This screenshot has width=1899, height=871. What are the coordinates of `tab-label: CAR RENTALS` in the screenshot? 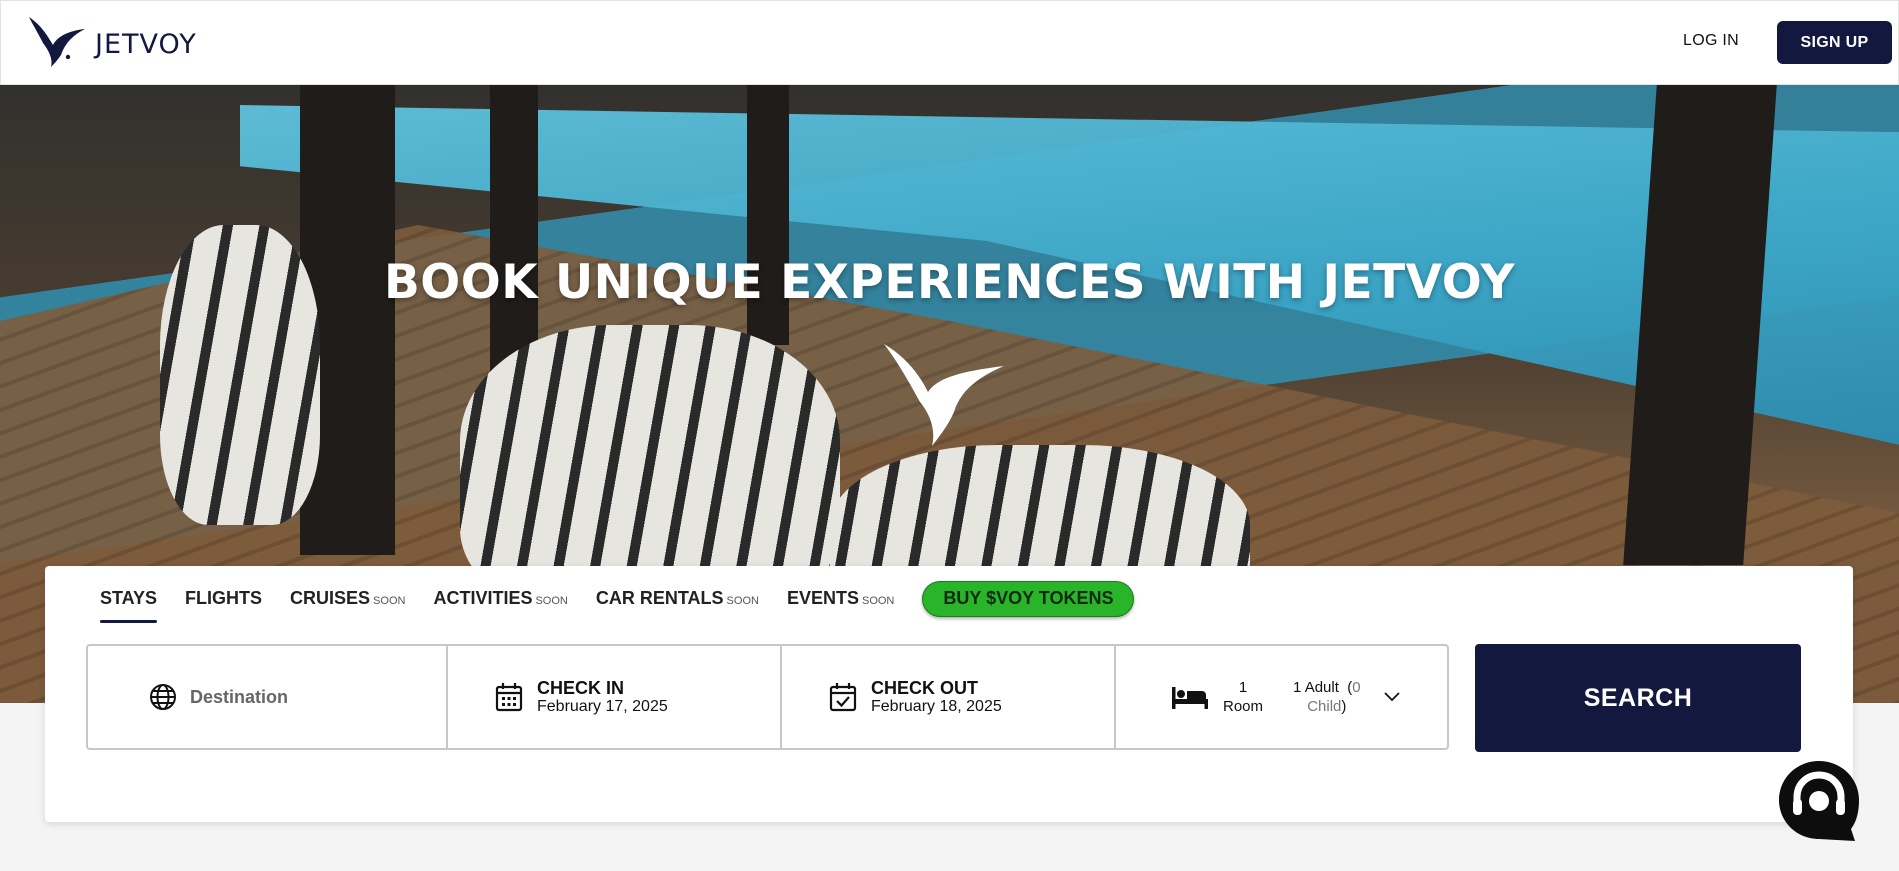 It's located at (659, 598).